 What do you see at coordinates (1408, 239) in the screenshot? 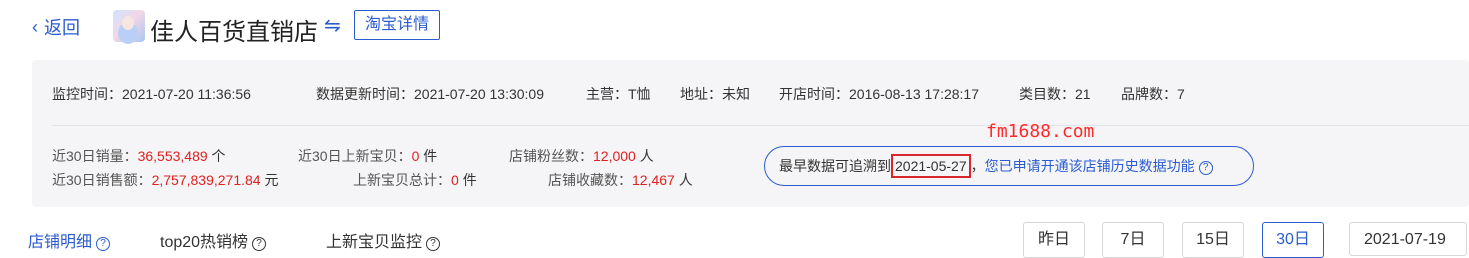
I see `date-picker-input: 2021-07-19` at bounding box center [1408, 239].